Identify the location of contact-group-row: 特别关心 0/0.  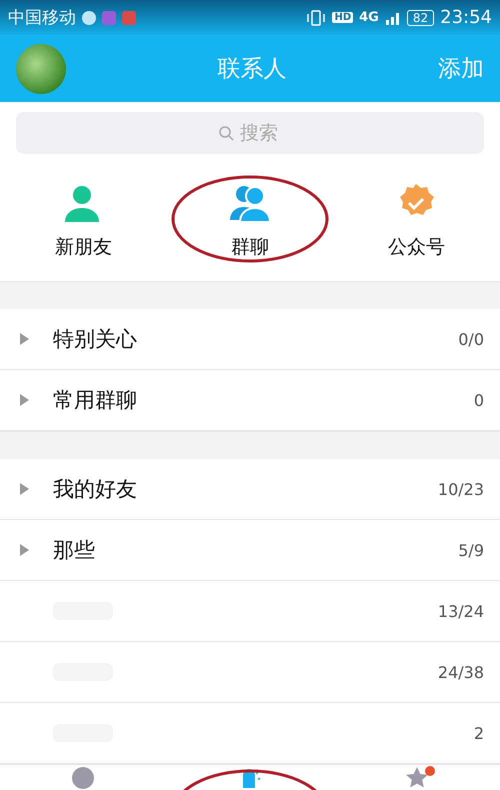
(250, 339).